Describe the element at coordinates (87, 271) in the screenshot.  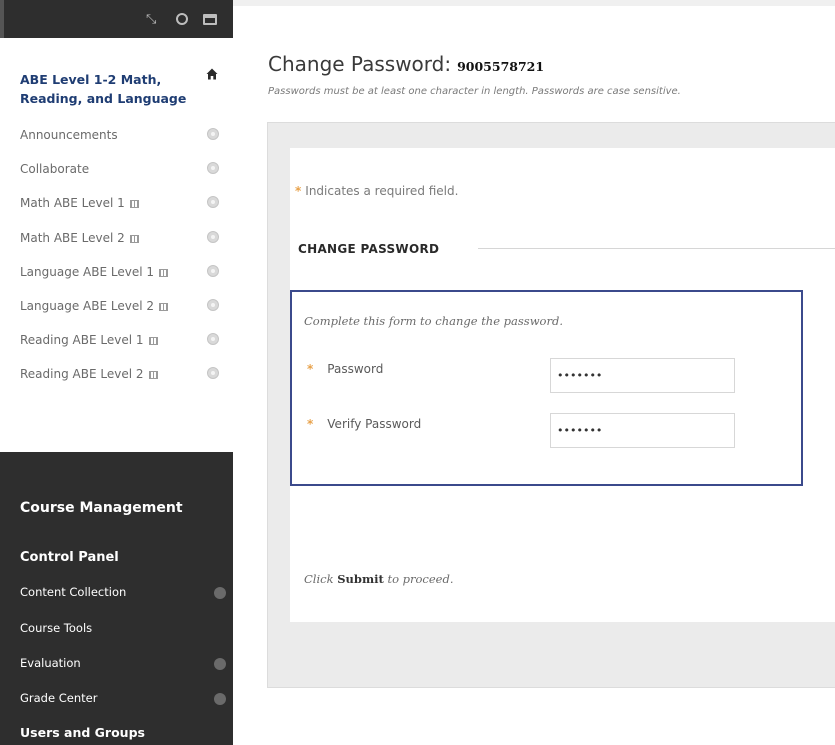
I see `menu-item-label: Language ABE Level 1` at that location.